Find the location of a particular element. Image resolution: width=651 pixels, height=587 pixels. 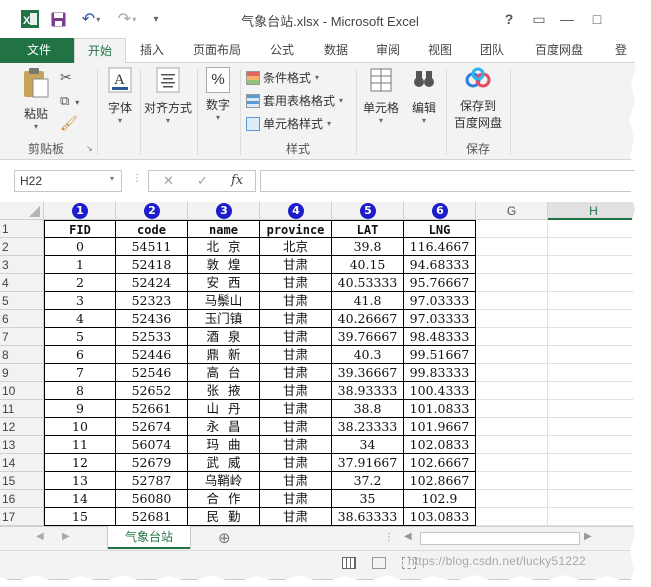

data-cell: 41.8 is located at coordinates (368, 301).